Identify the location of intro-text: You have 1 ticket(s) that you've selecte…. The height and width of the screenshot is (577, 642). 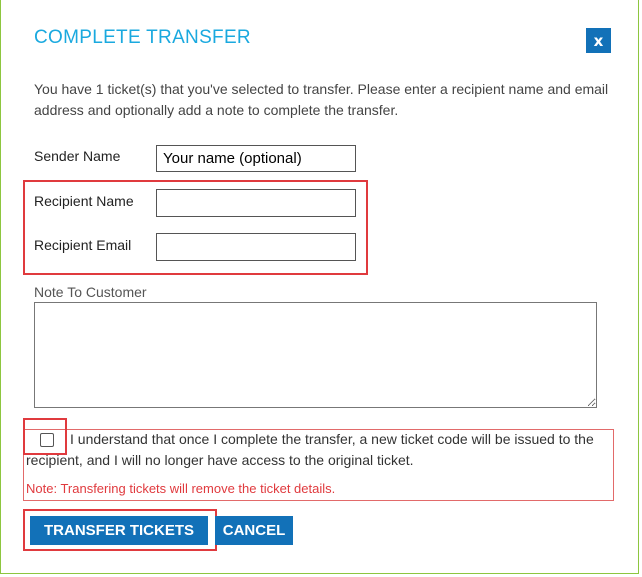
(321, 99).